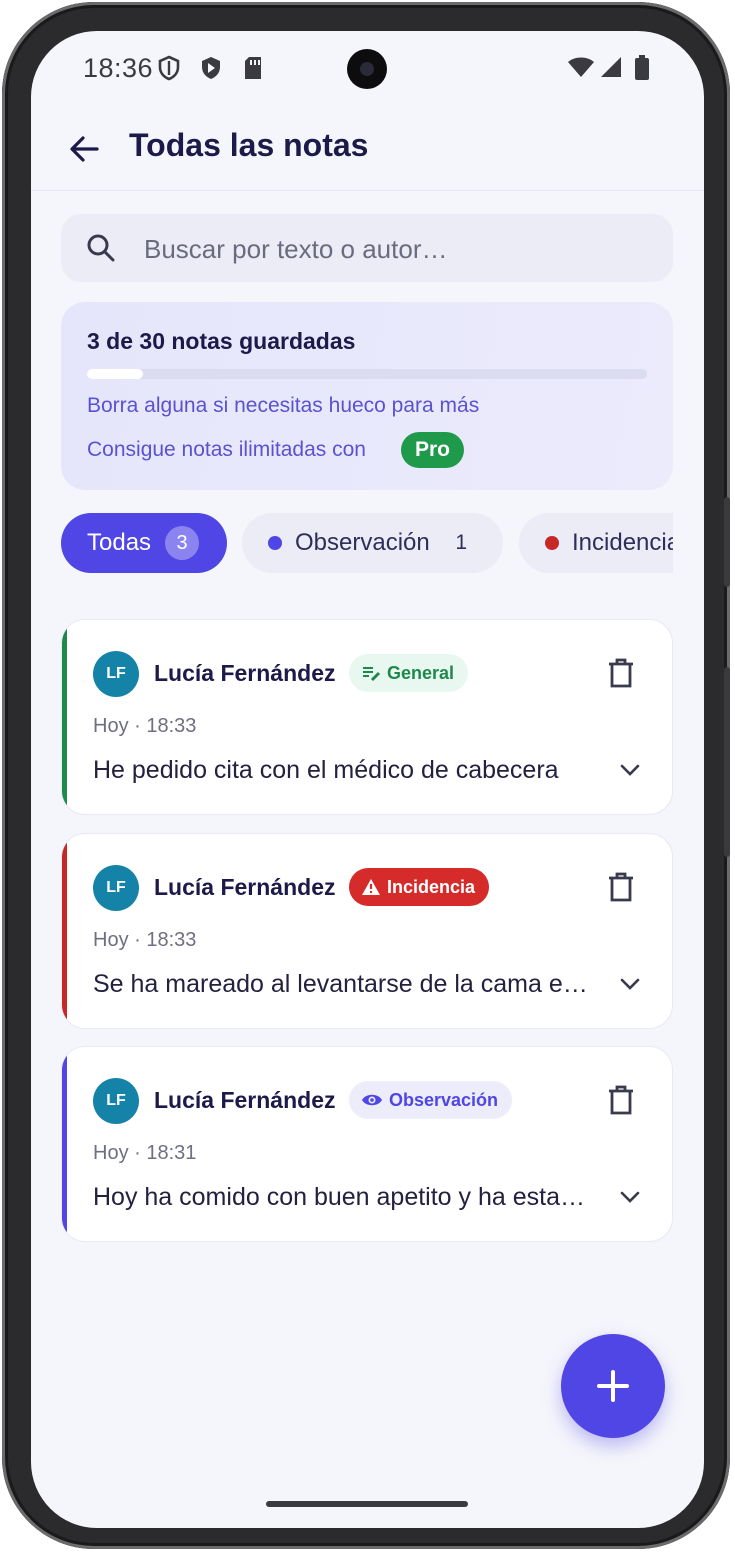 The height and width of the screenshot is (1553, 735). Describe the element at coordinates (221, 341) in the screenshot. I see `quota-count: 3 de 30 notas guardadas` at that location.